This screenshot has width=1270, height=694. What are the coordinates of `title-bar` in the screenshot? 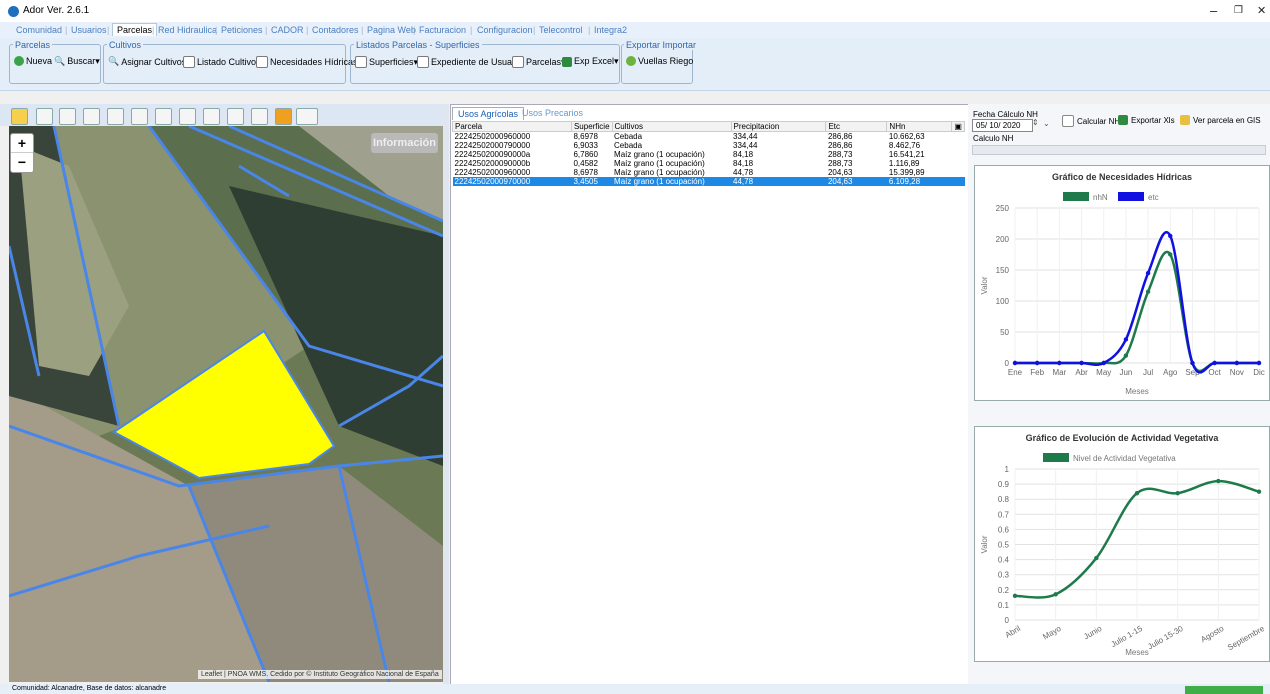 It's located at (635, 11).